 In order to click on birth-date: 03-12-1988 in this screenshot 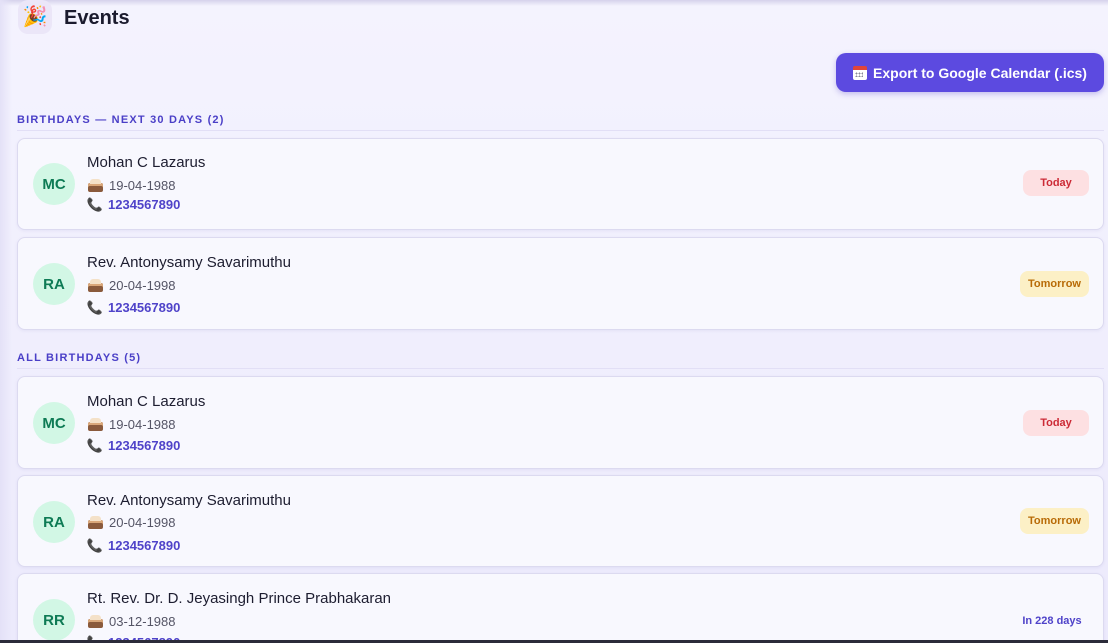, I will do `click(142, 621)`.